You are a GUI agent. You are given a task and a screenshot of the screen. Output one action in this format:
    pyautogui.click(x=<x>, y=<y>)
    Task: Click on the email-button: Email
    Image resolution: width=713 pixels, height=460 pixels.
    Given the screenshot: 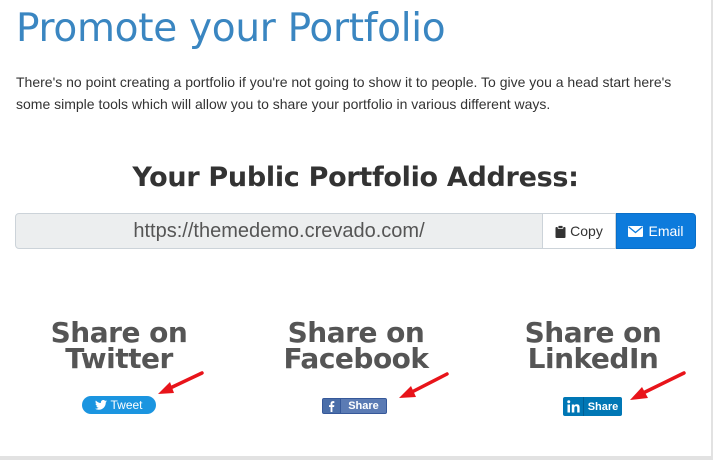 What is the action you would take?
    pyautogui.click(x=656, y=231)
    